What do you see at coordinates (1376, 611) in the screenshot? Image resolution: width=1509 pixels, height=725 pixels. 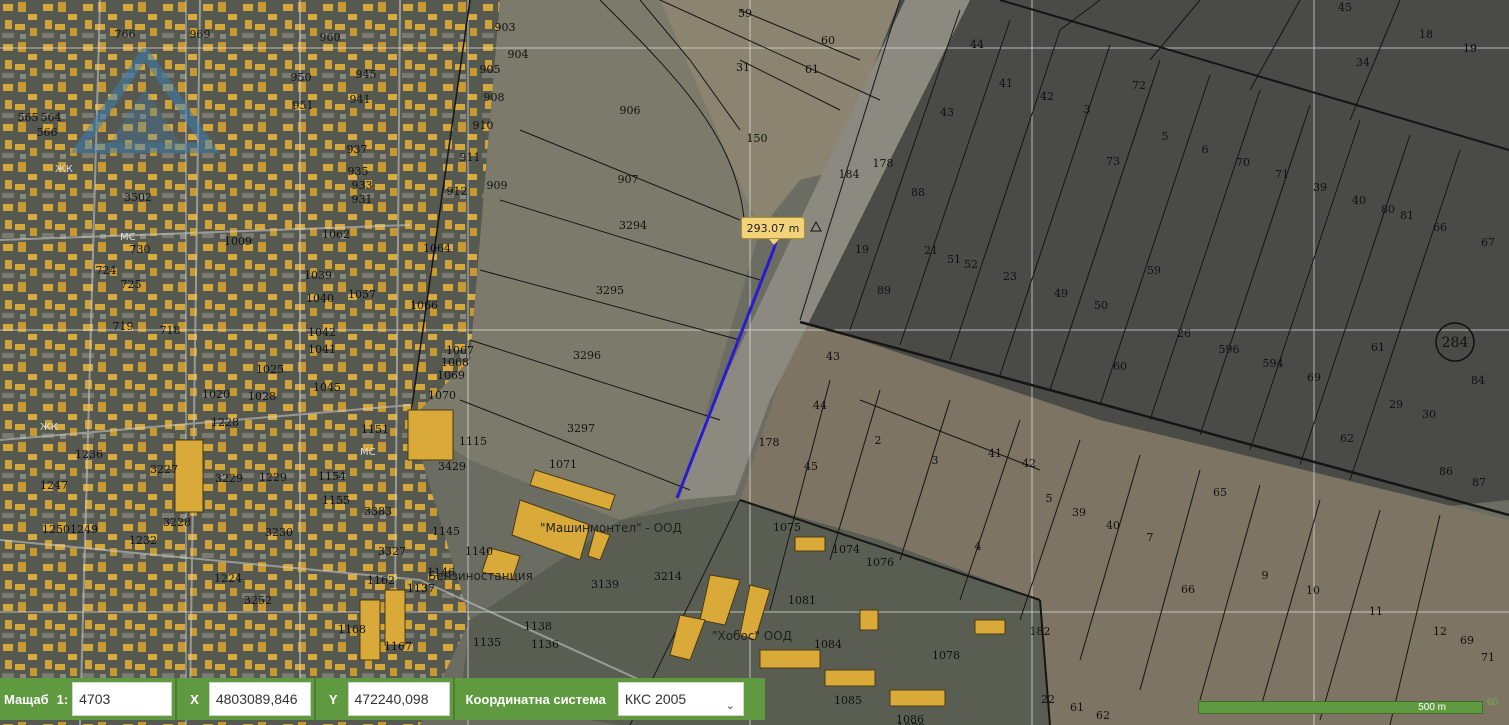 I see `parcel-number: 11` at bounding box center [1376, 611].